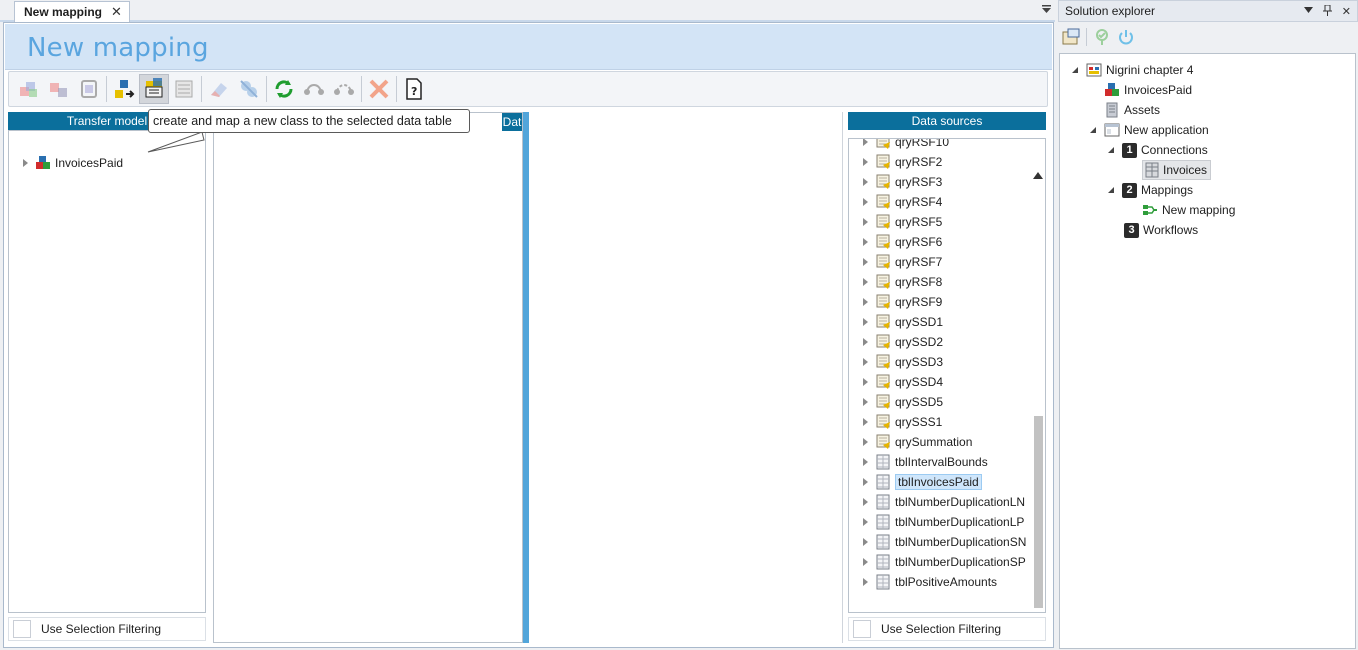 Image resolution: width=1358 pixels, height=650 pixels. I want to click on data-source-item: qryRSF10, so click(905, 145).